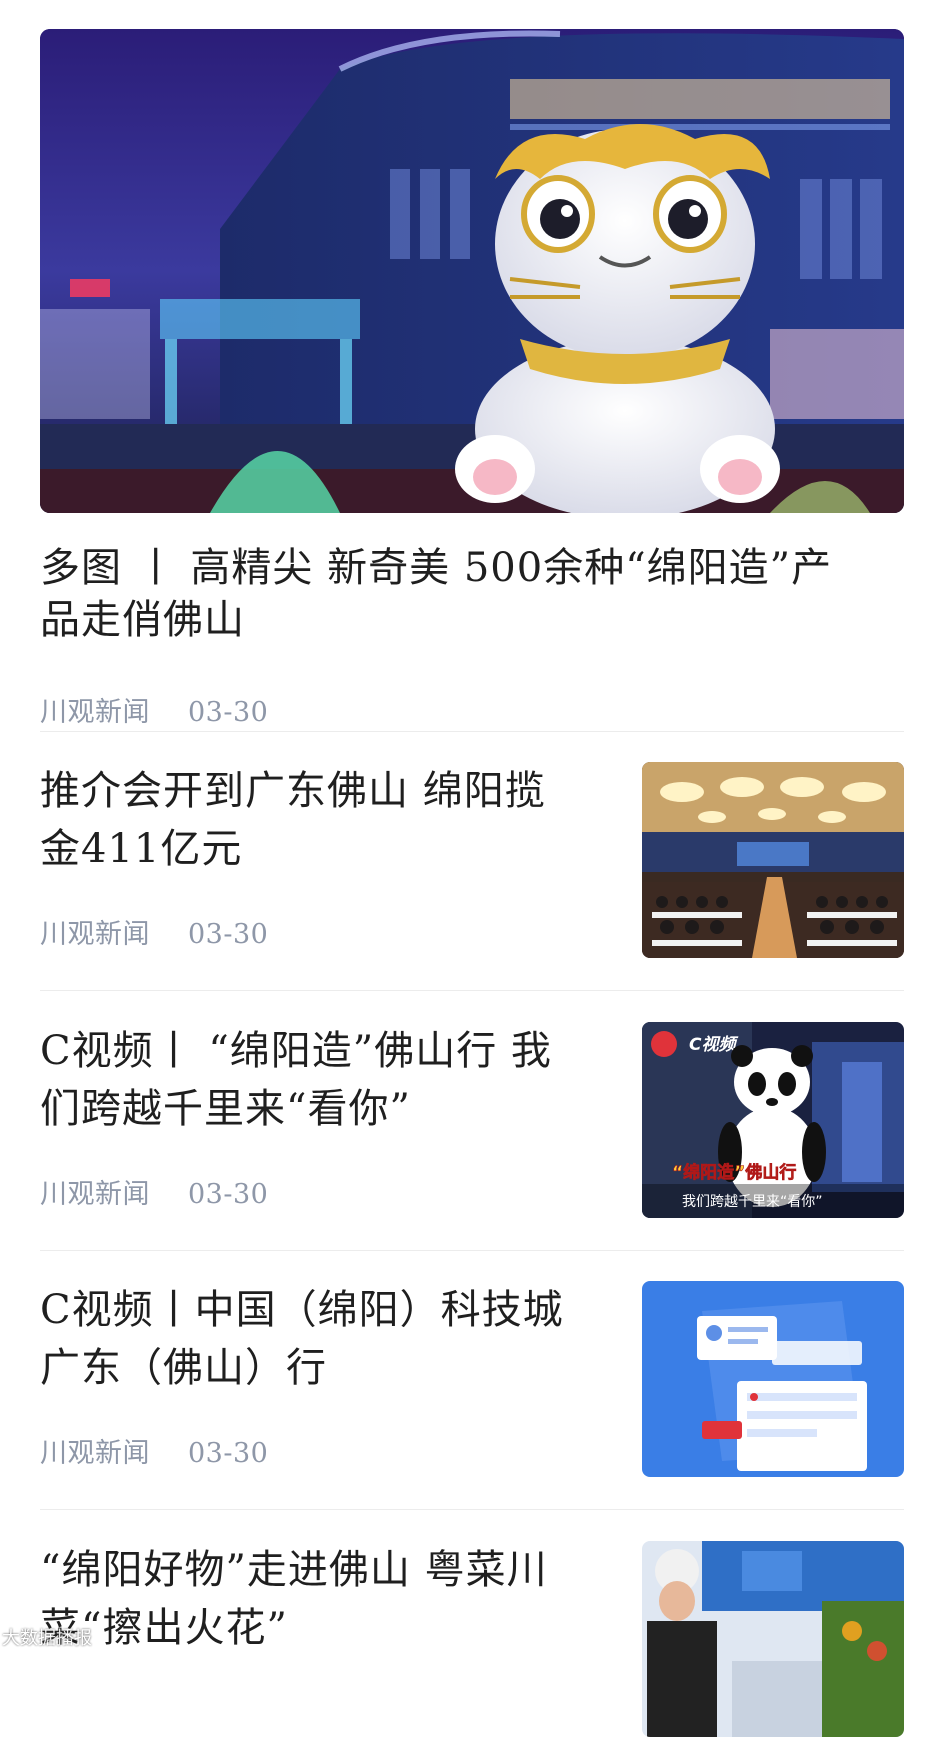  What do you see at coordinates (154, 709) in the screenshot?
I see `featured-meta: 川观新闻 03-30` at bounding box center [154, 709].